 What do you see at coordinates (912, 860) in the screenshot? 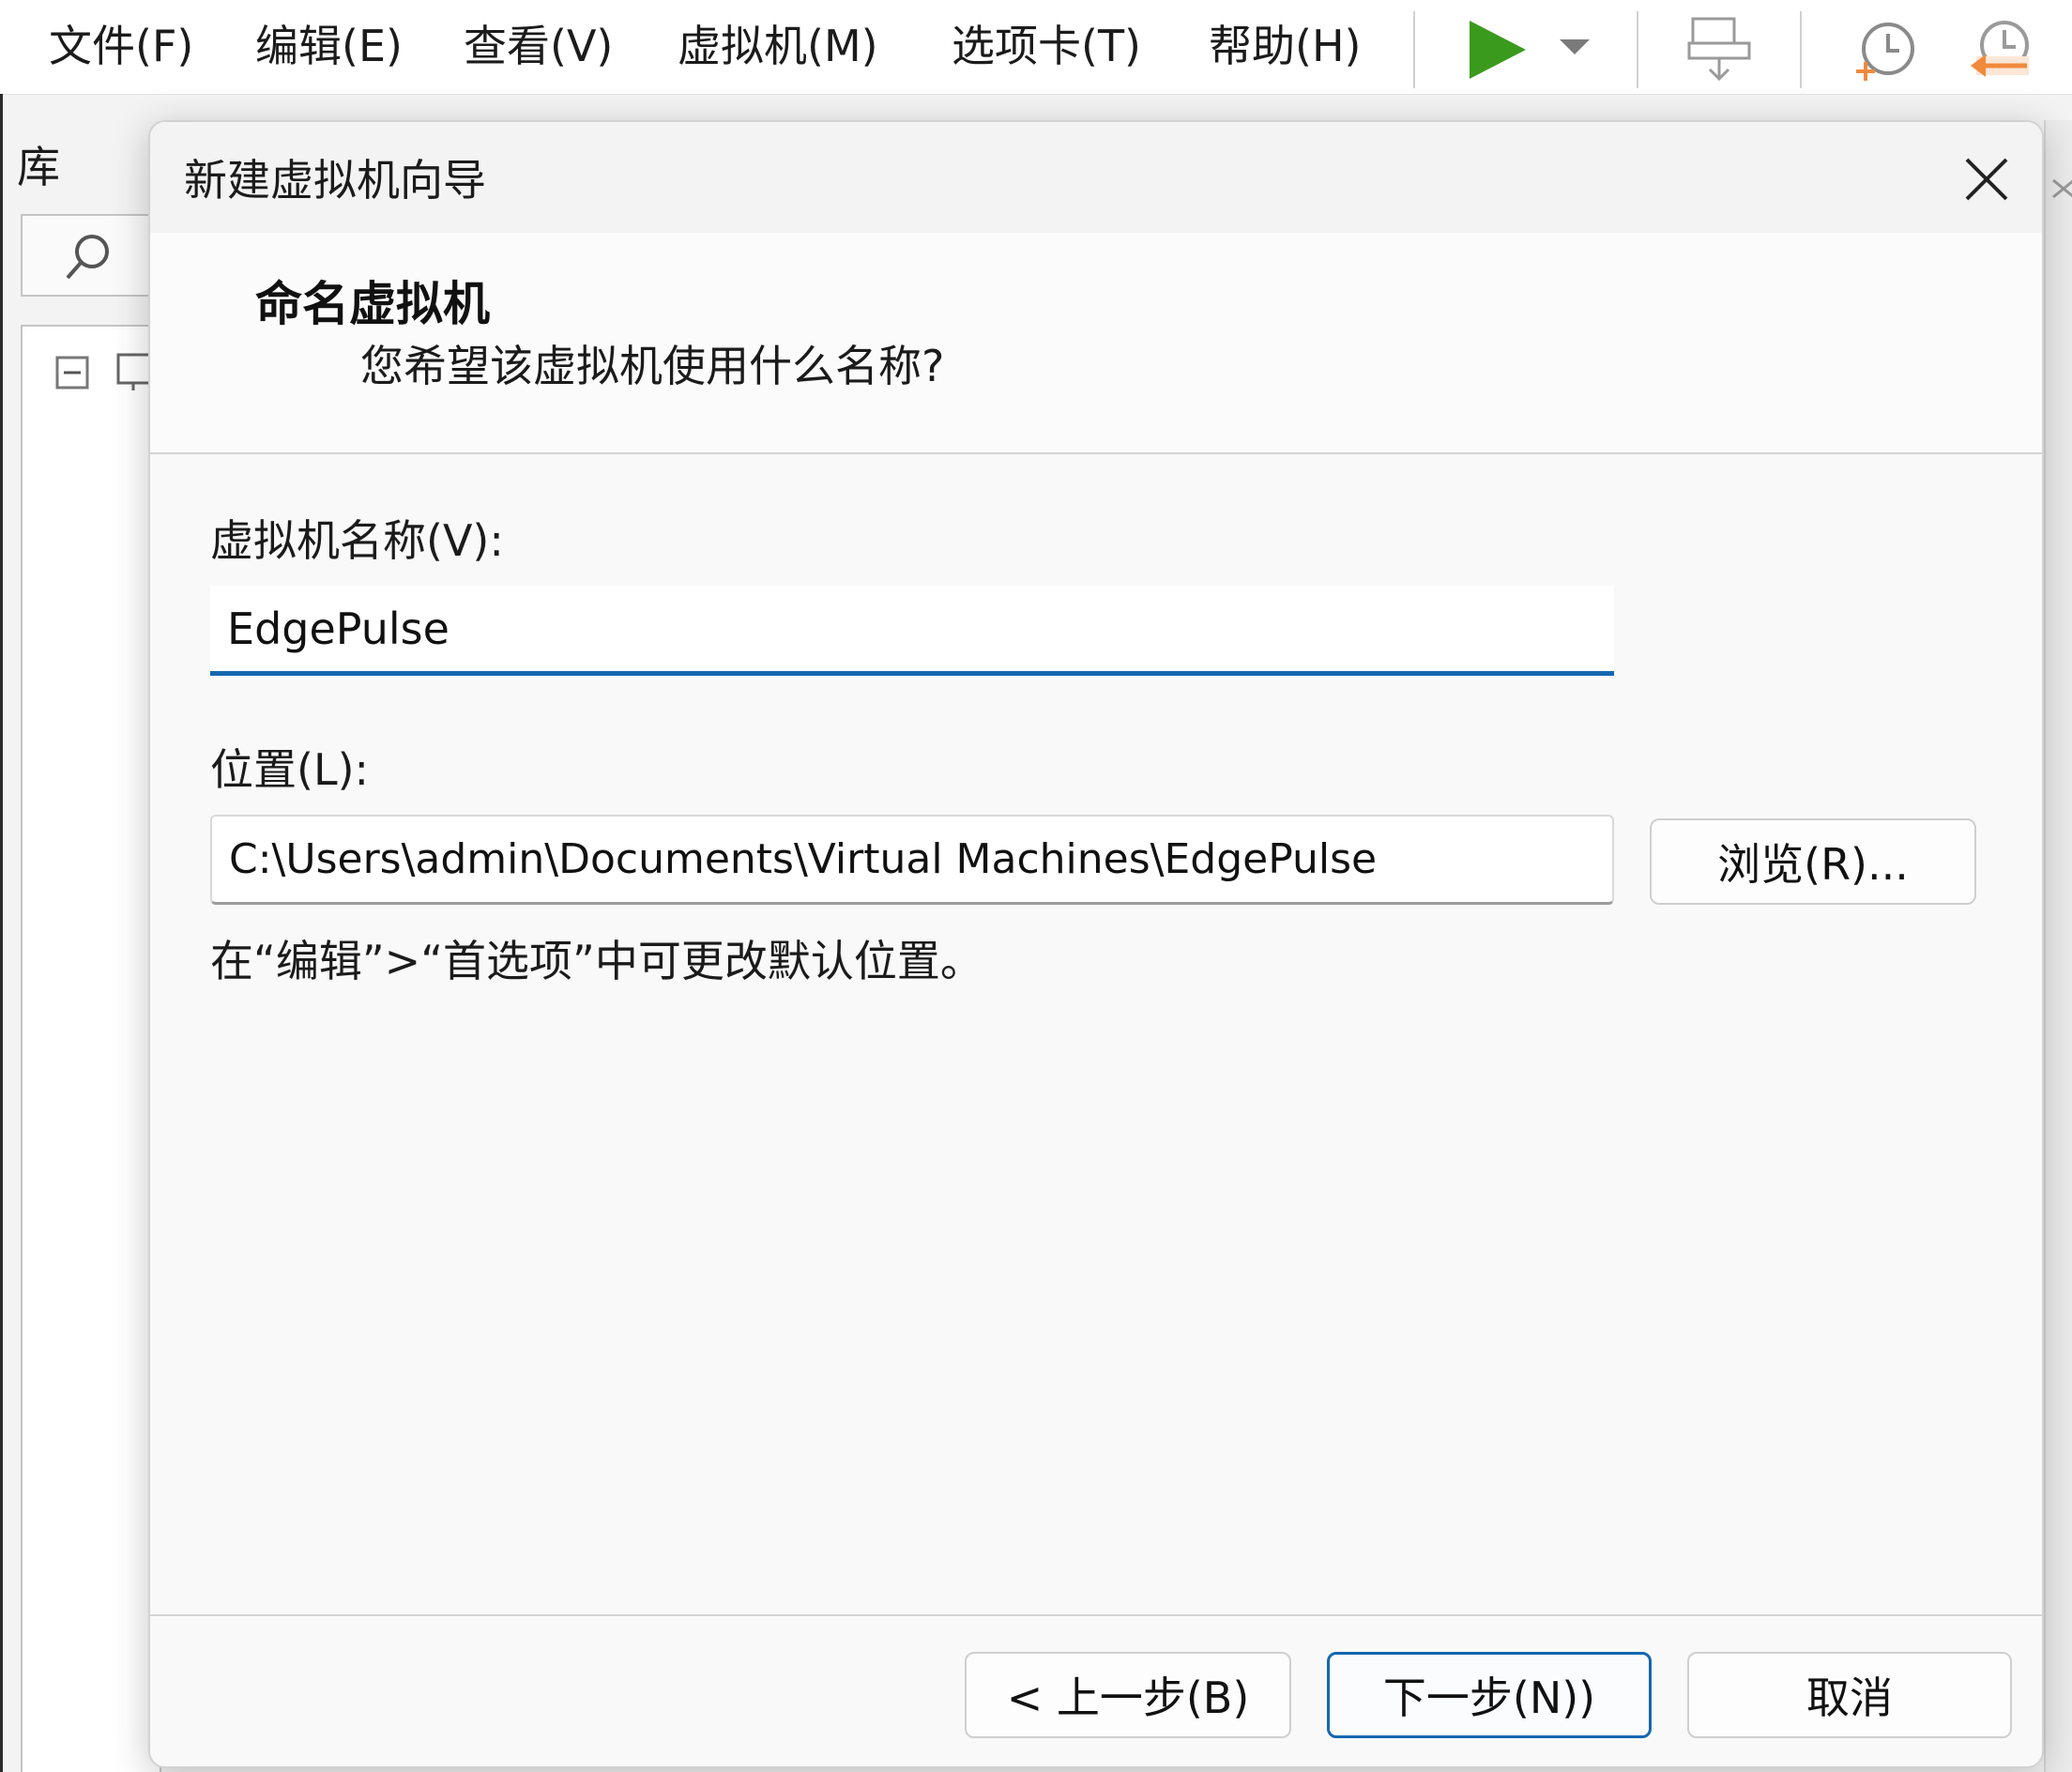
I see `location-input` at bounding box center [912, 860].